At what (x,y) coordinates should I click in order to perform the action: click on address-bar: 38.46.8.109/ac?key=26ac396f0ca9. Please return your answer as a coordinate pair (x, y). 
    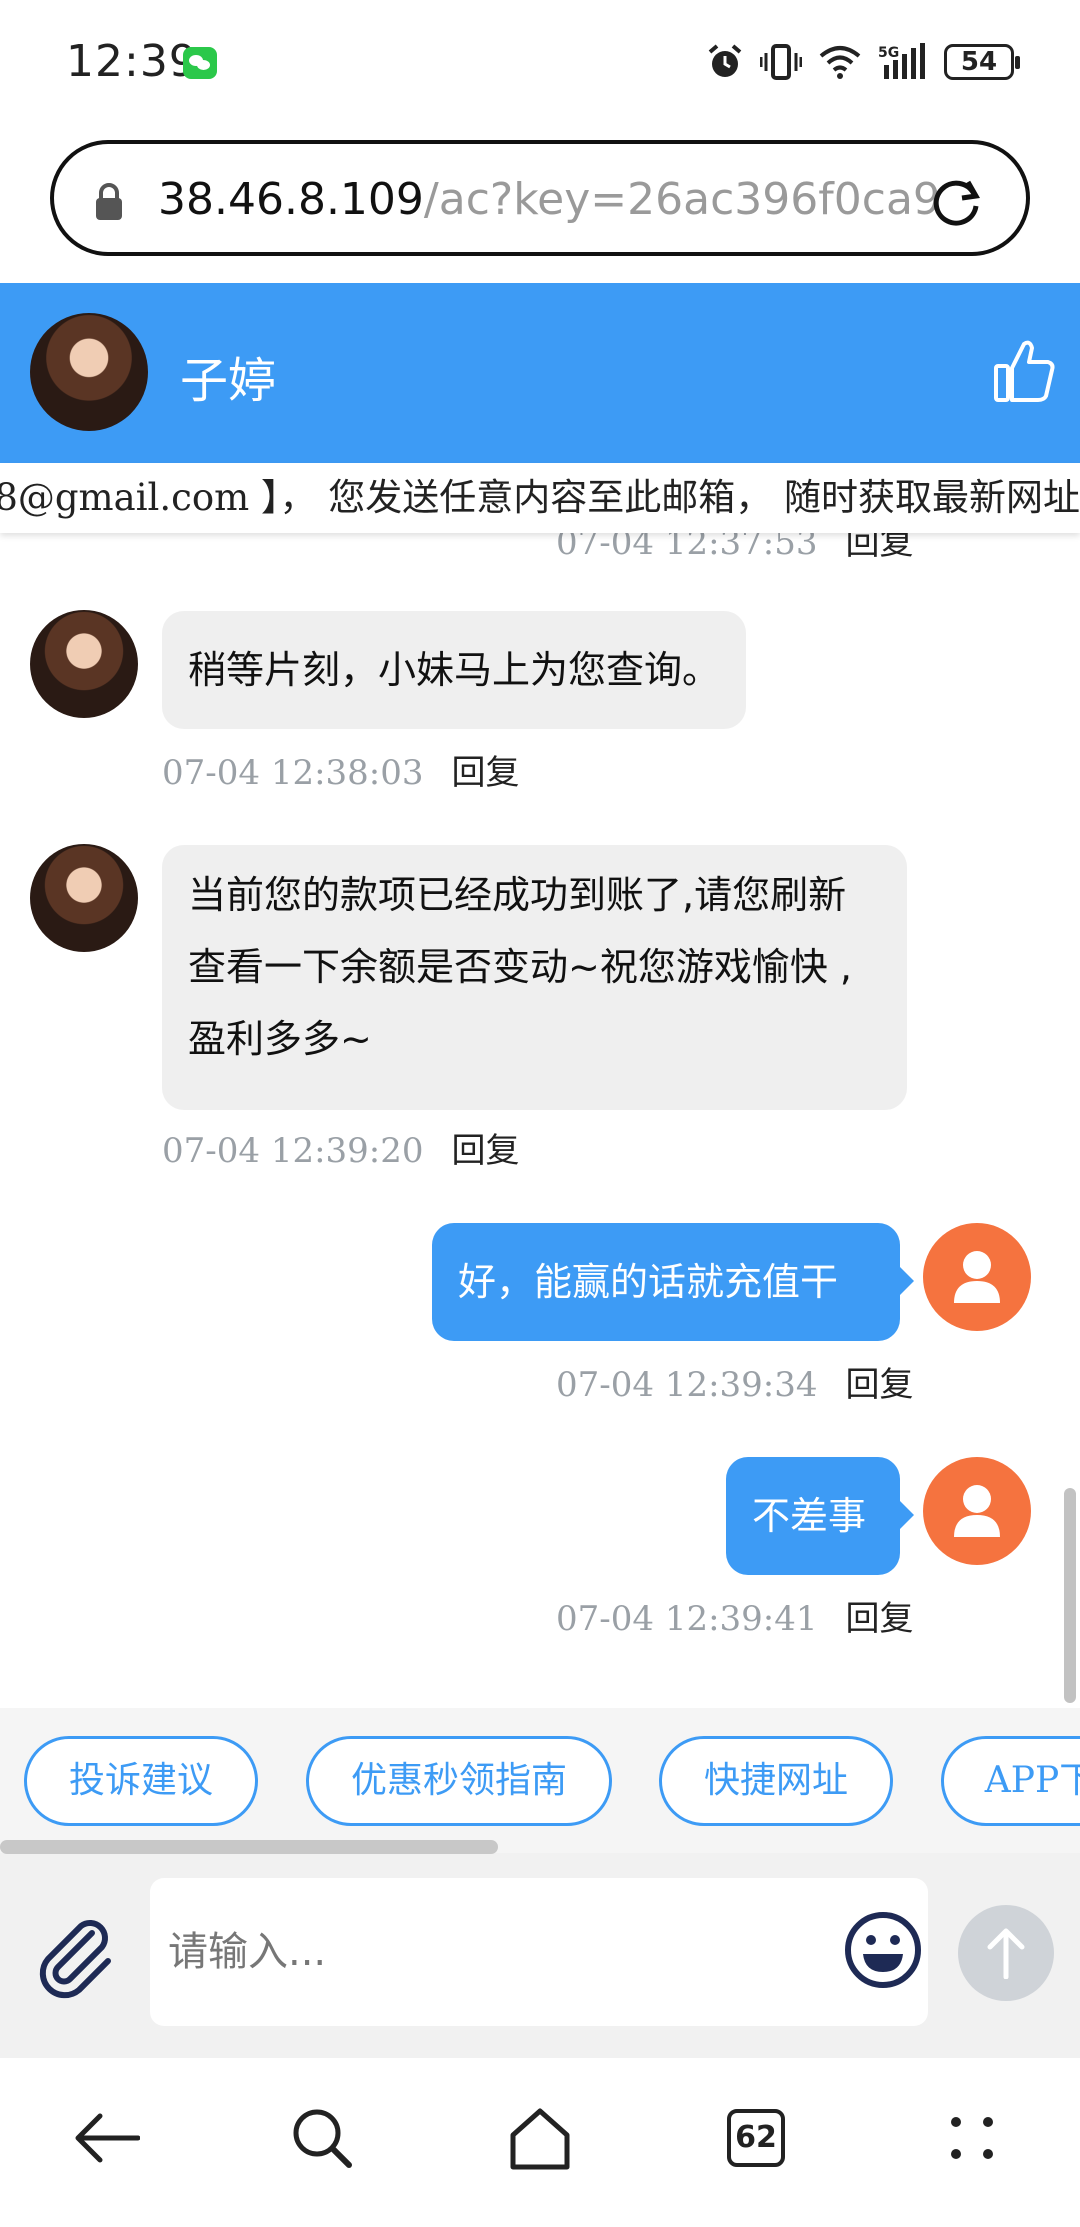
    Looking at the image, I should click on (540, 198).